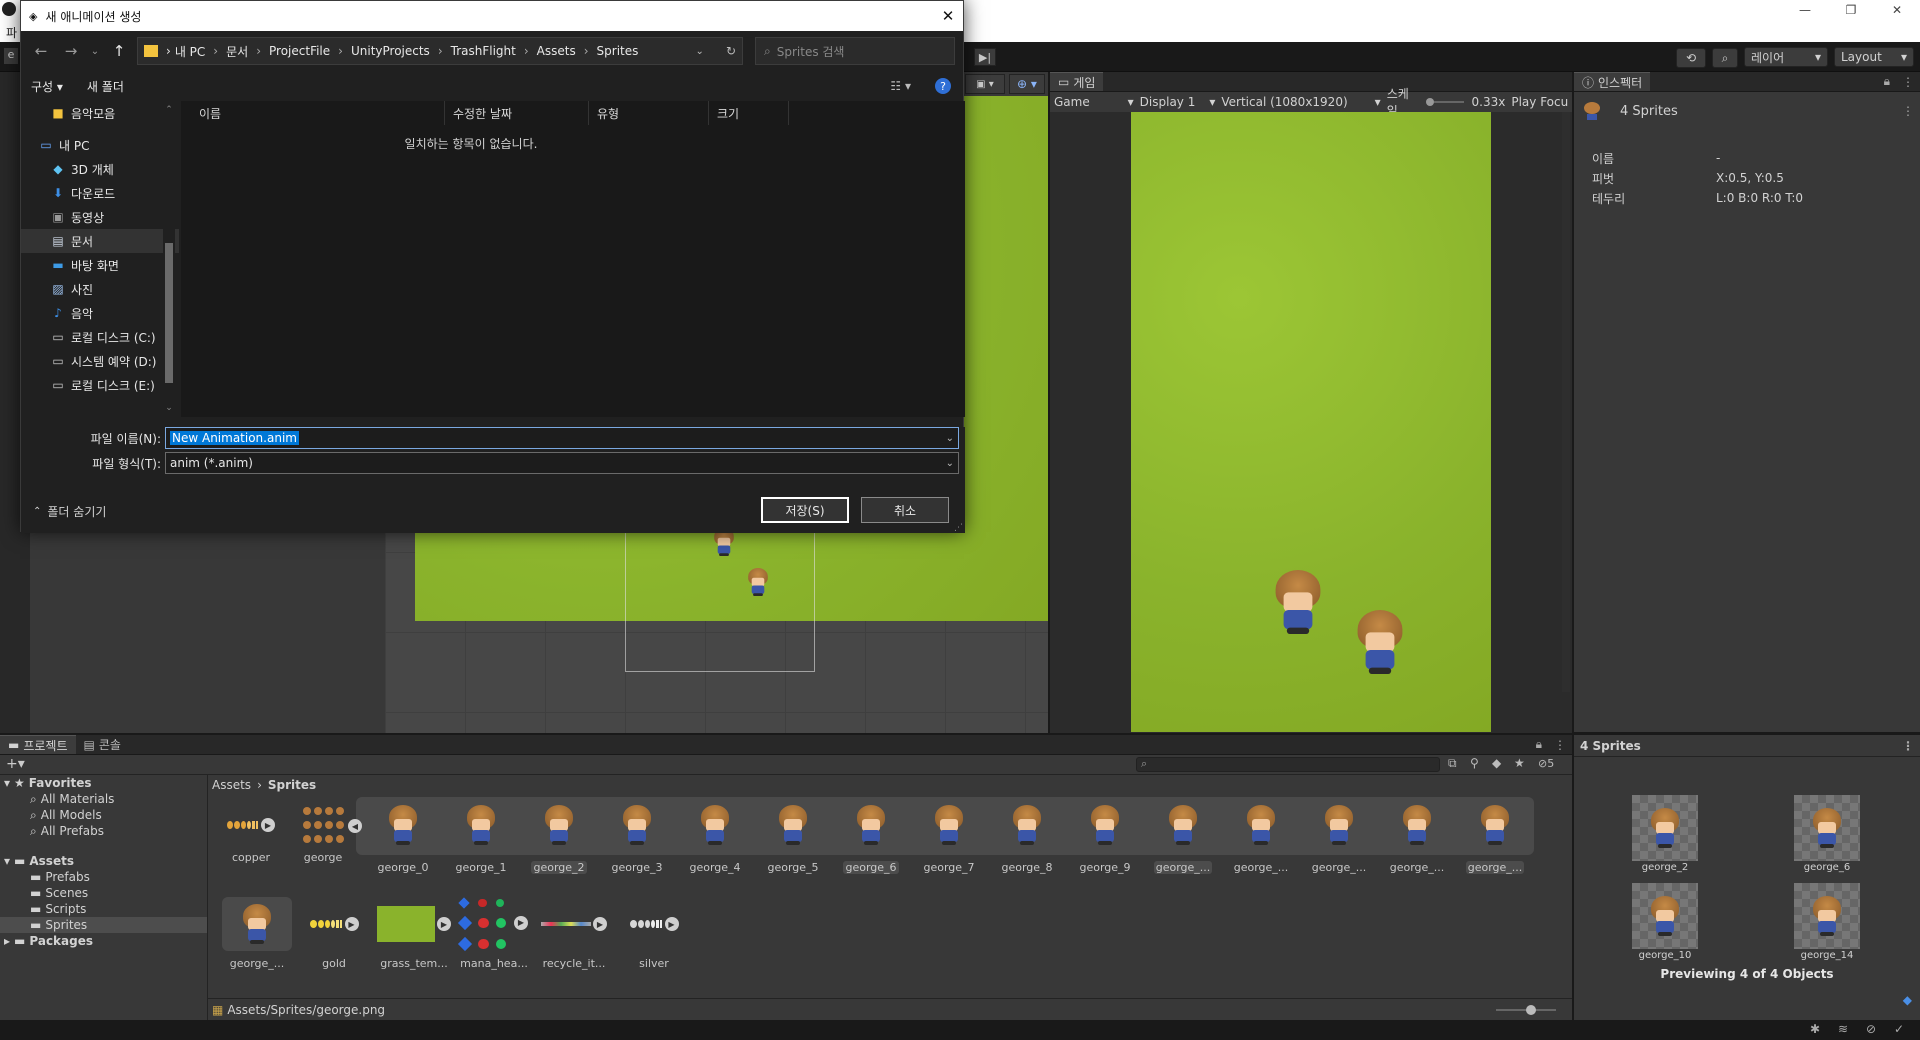 Image resolution: width=1920 pixels, height=1040 pixels. What do you see at coordinates (100, 241) in the screenshot?
I see `nav-tree-item: ▤ 문서` at bounding box center [100, 241].